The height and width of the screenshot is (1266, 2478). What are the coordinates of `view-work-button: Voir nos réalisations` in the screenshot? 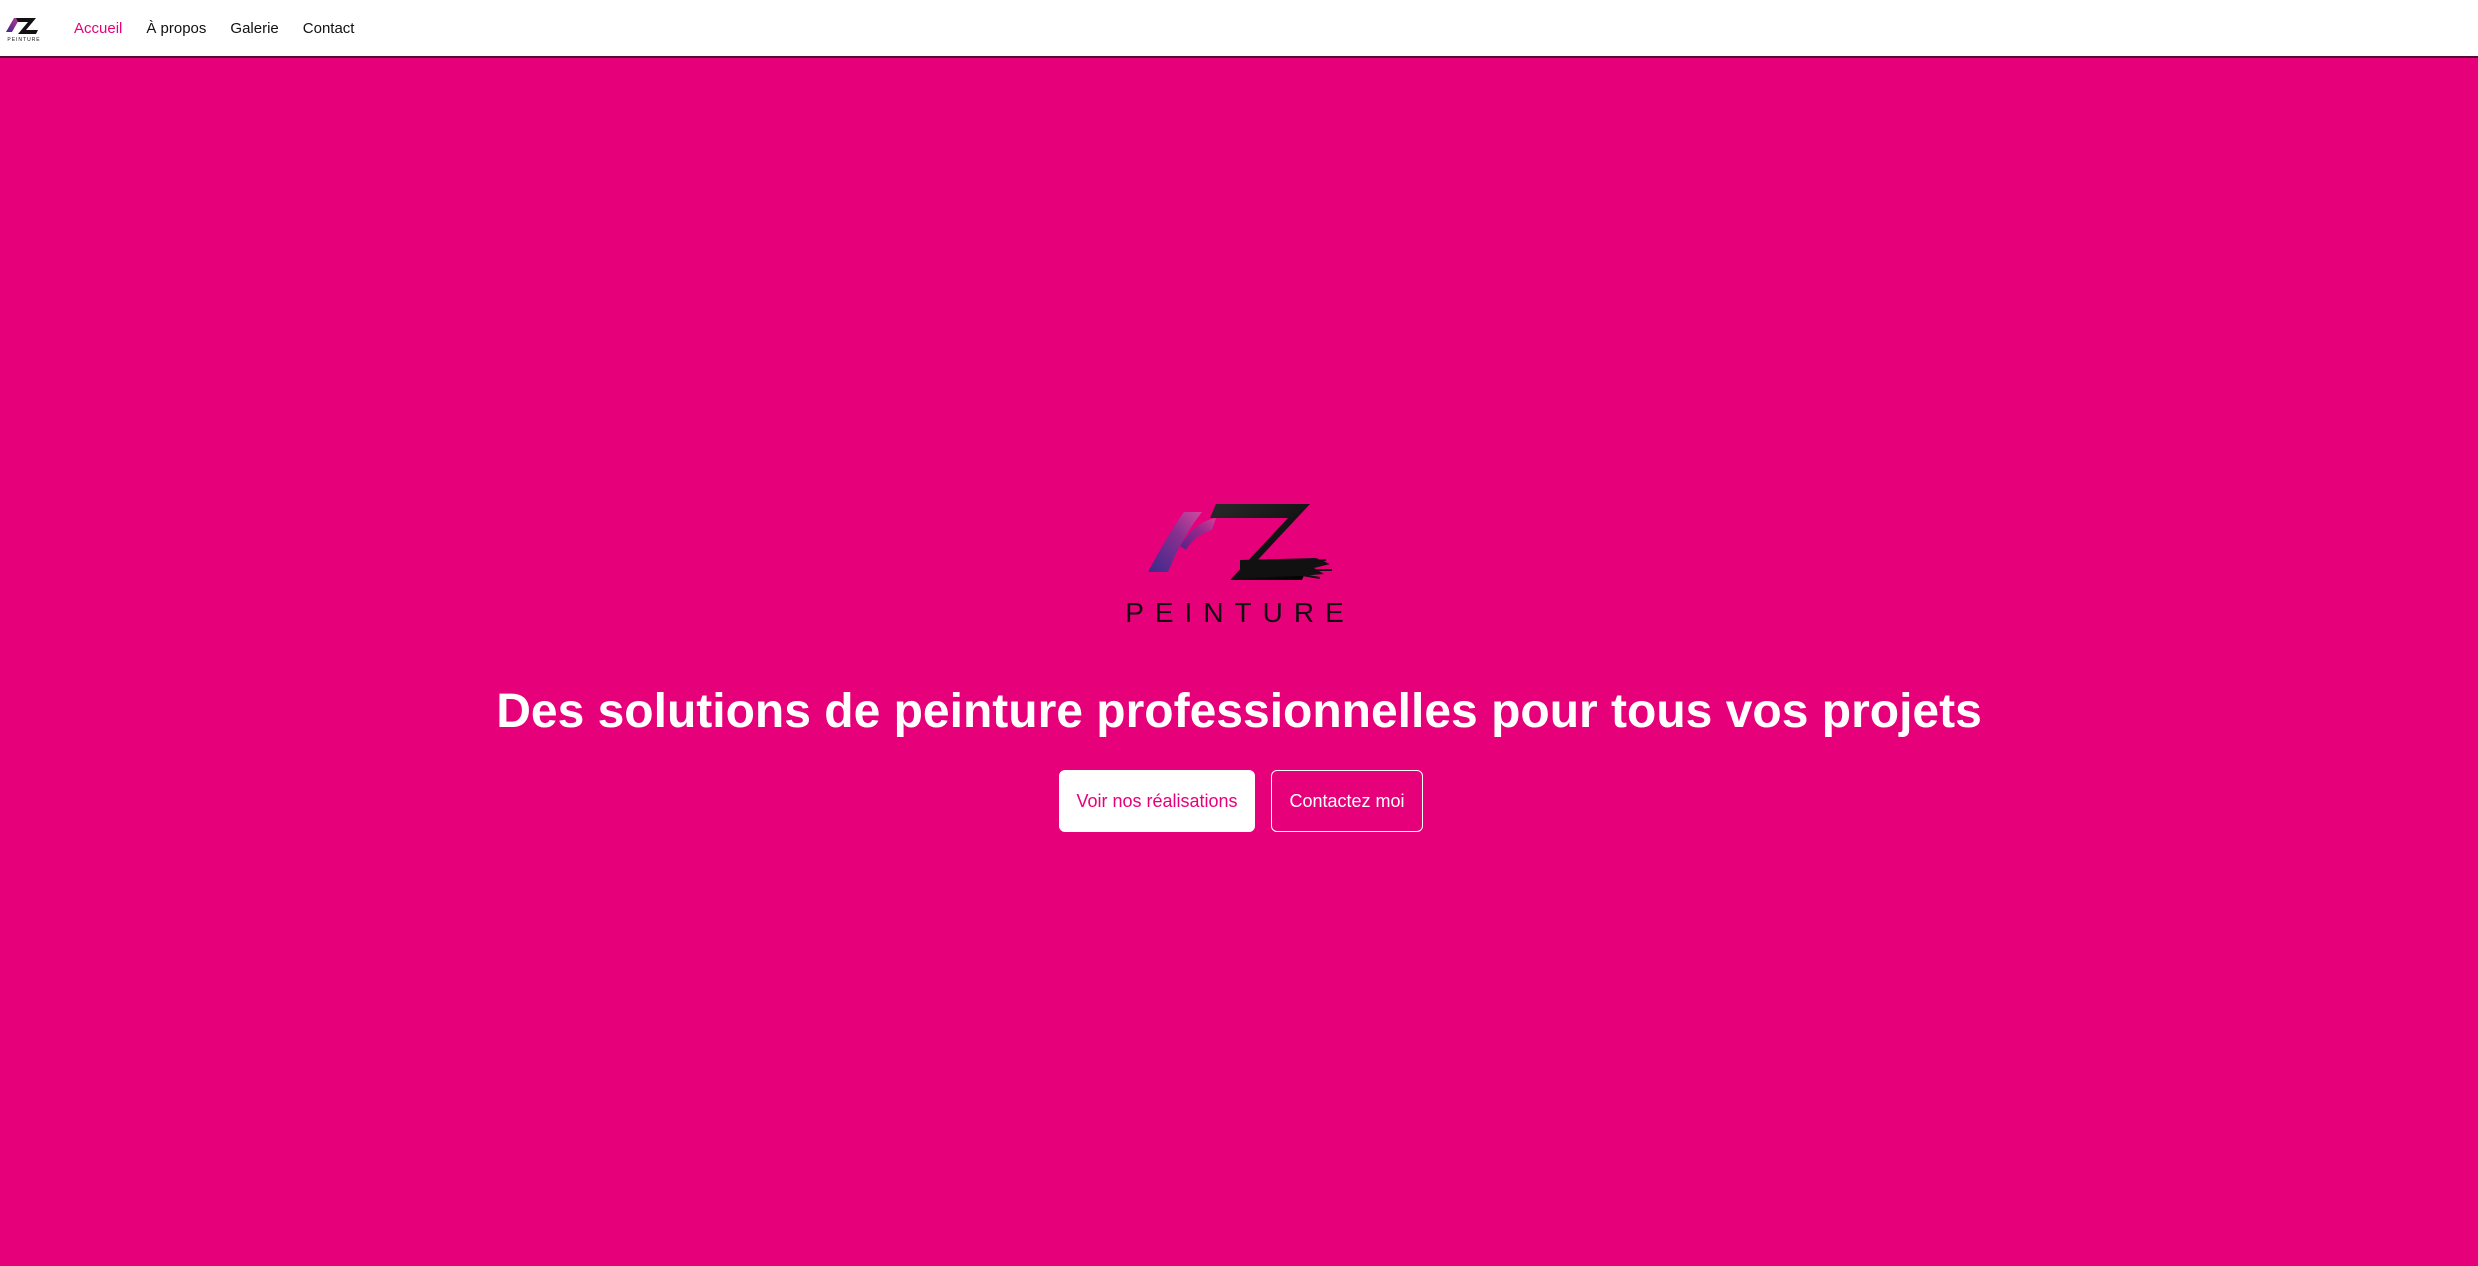 It's located at (1157, 801).